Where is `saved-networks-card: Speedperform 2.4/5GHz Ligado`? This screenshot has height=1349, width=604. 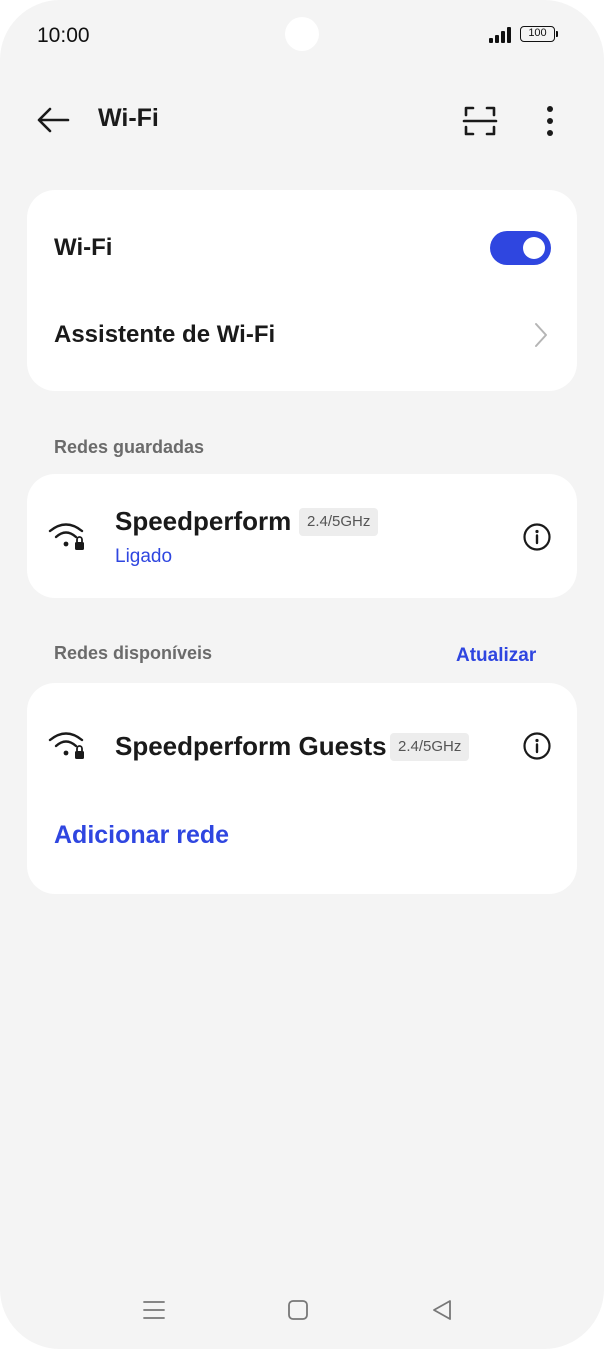
saved-networks-card: Speedperform 2.4/5GHz Ligado is located at coordinates (302, 536).